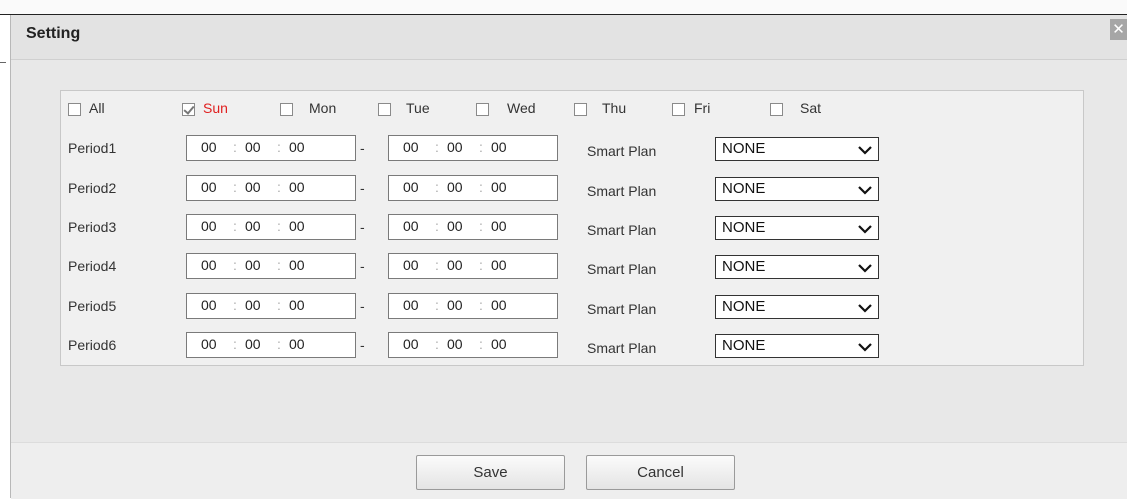  What do you see at coordinates (53, 33) in the screenshot?
I see `dialog-title: Setting` at bounding box center [53, 33].